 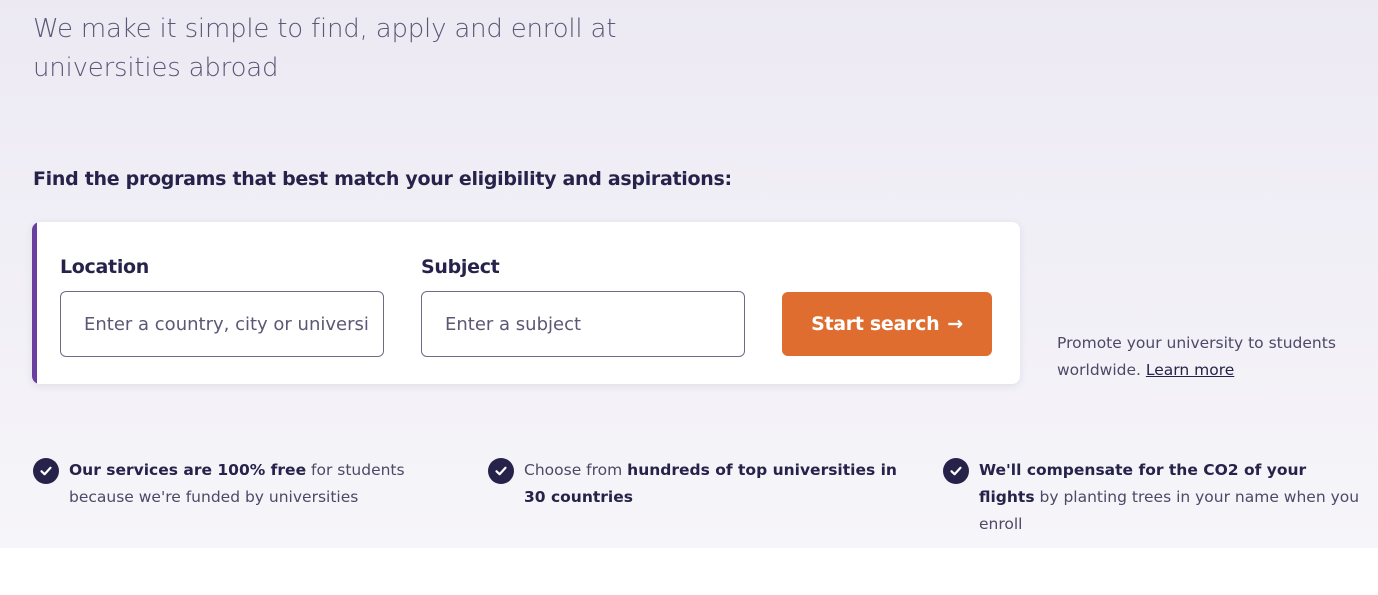 What do you see at coordinates (576, 470) in the screenshot?
I see `benefit-lead: Choose from` at bounding box center [576, 470].